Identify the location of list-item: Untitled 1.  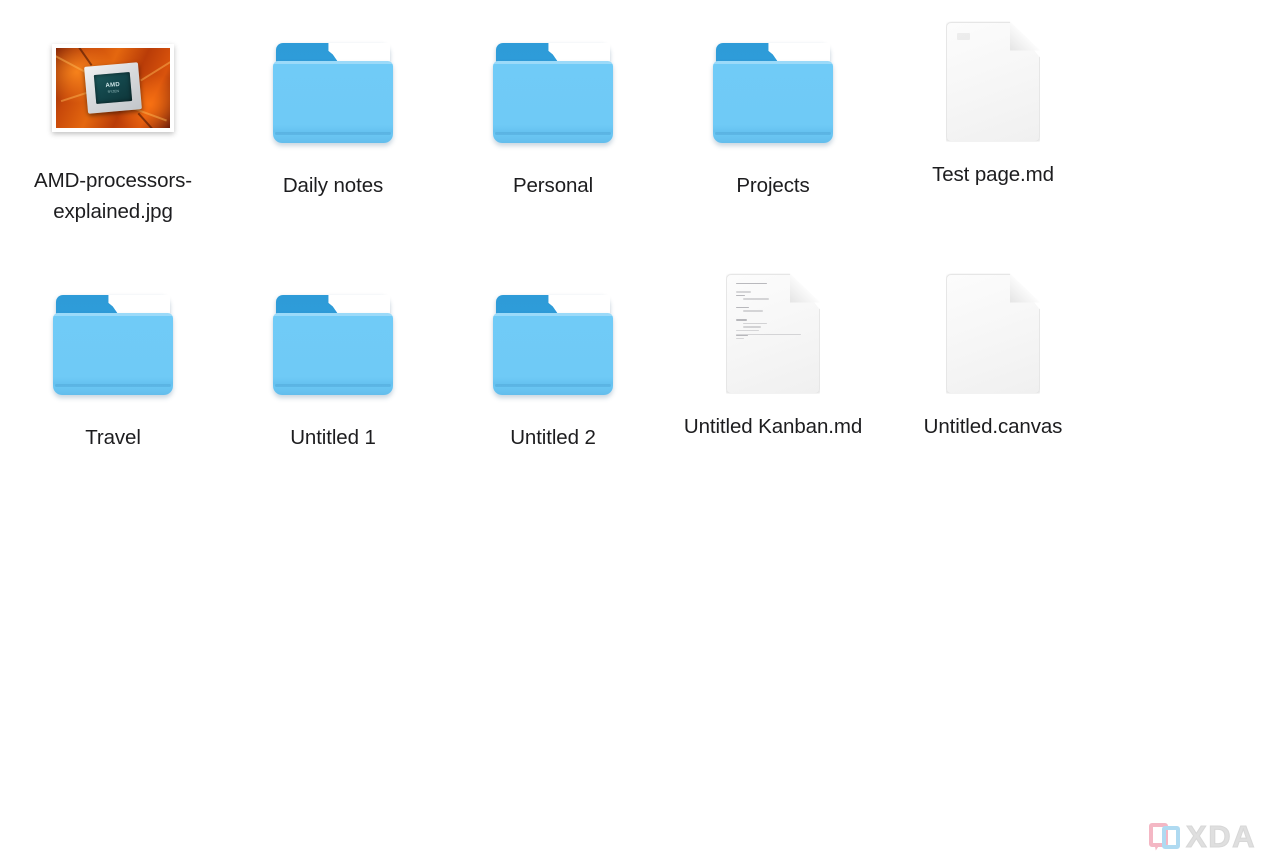
(333, 365).